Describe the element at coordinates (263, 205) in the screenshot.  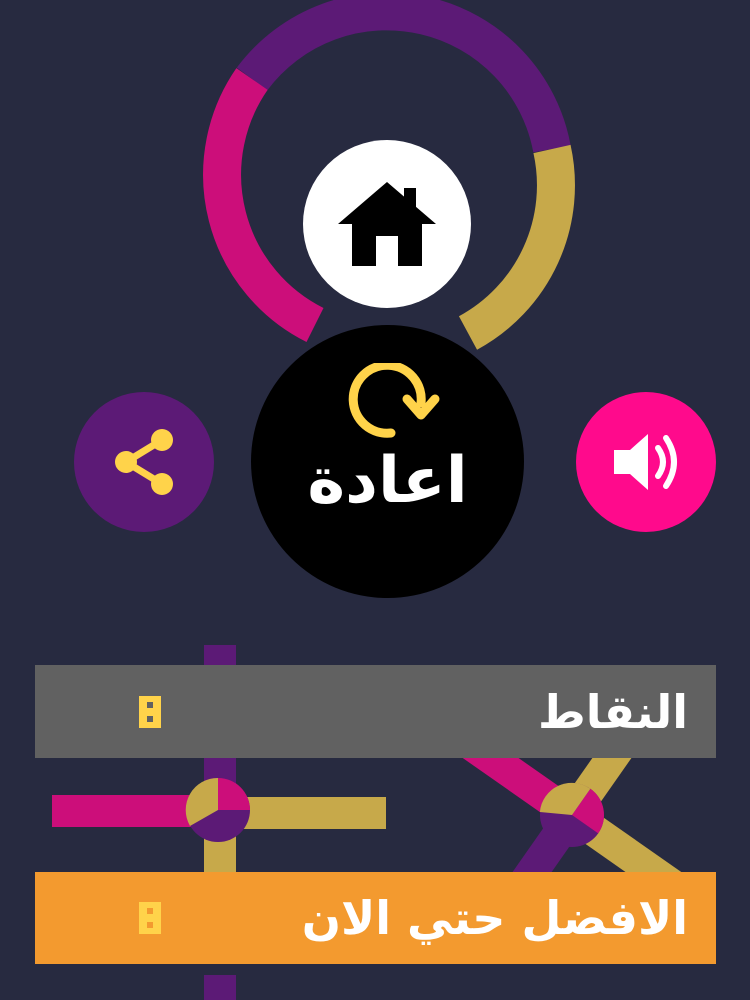
I see `ring-segment-magenta` at that location.